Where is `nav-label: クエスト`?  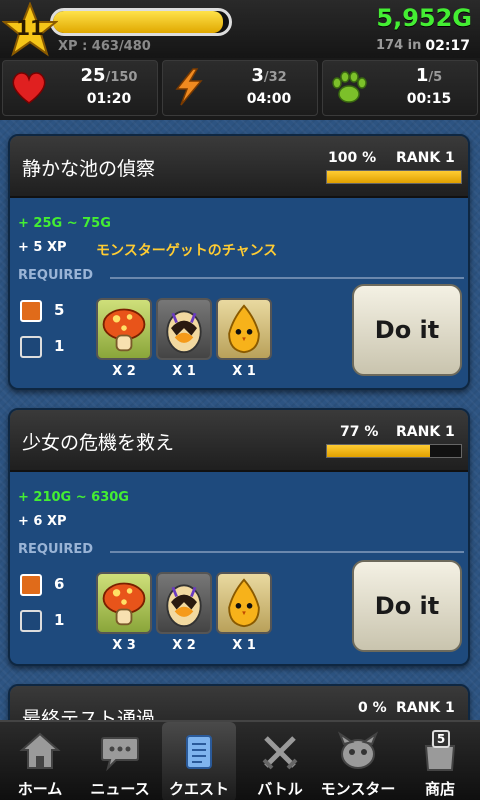
nav-label: クエスト is located at coordinates (198, 789).